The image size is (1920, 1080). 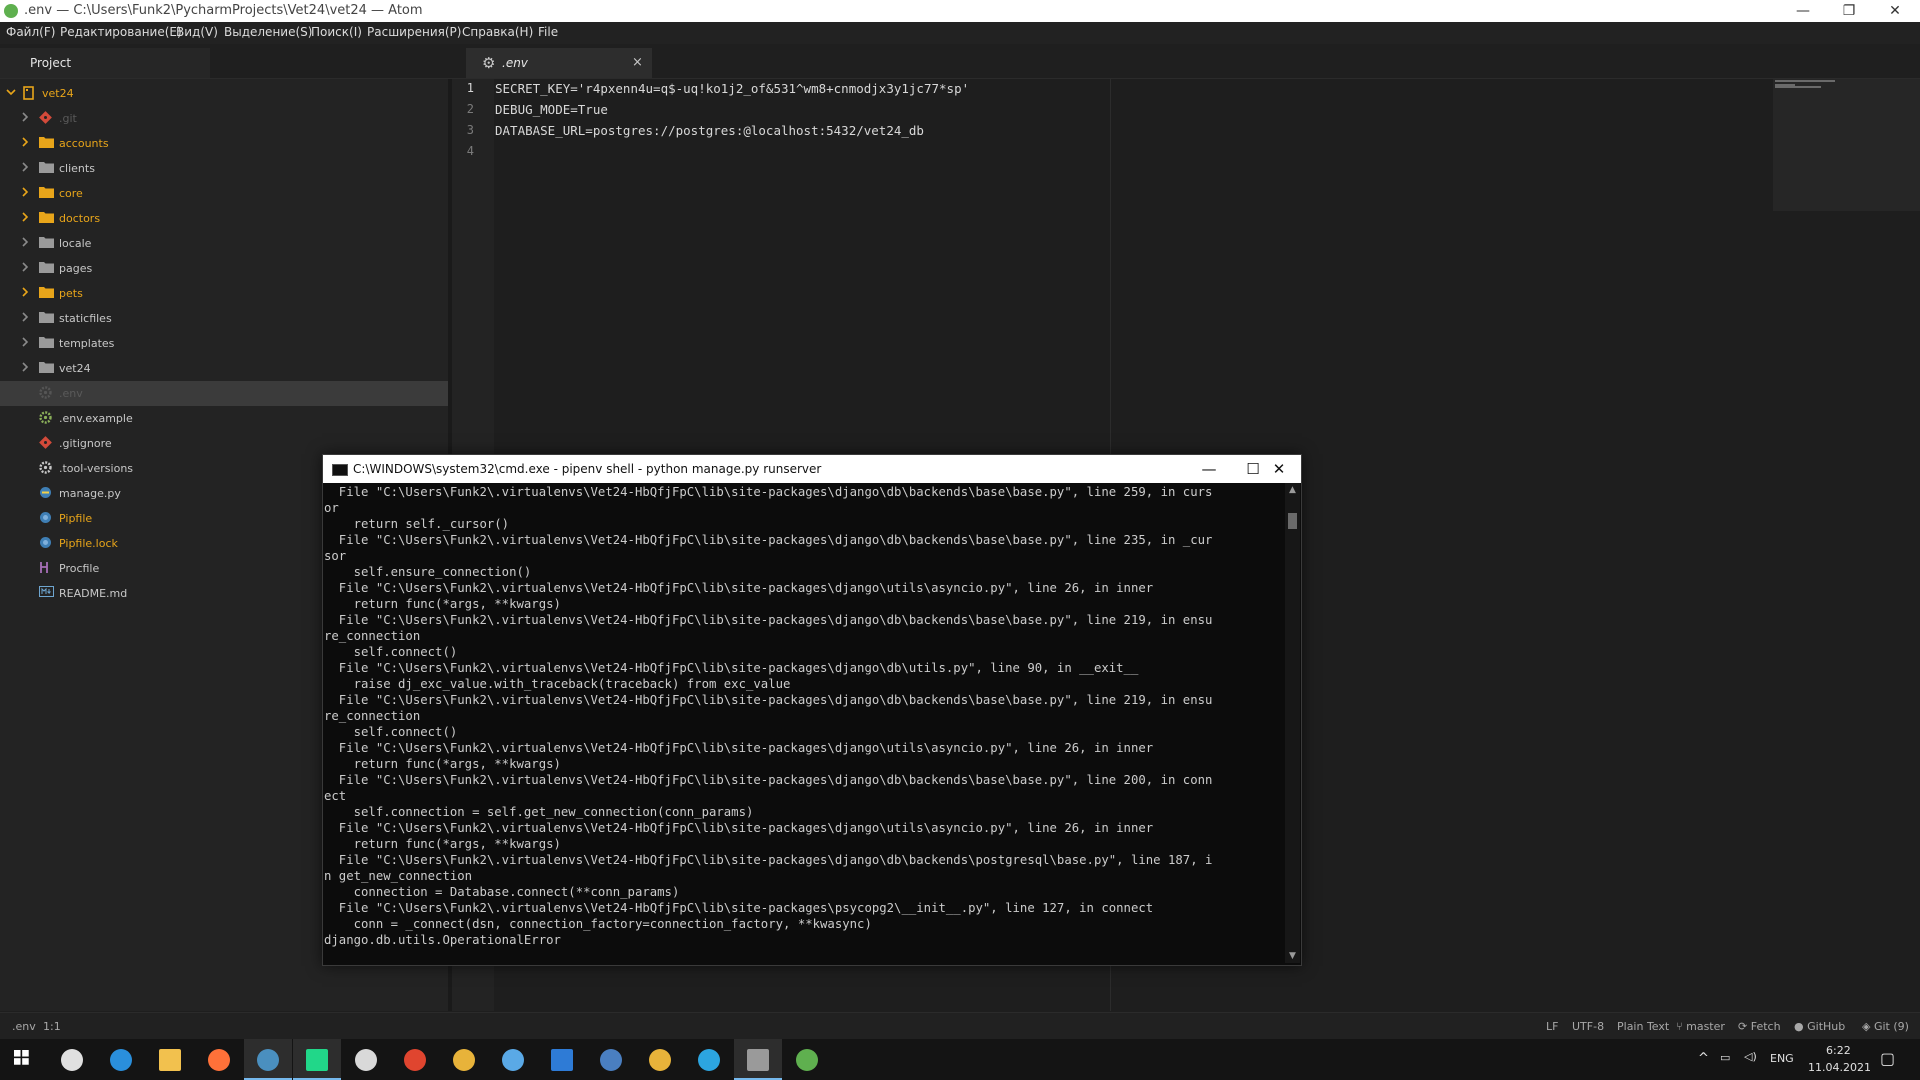 What do you see at coordinates (268, 1059) in the screenshot?
I see `taskbar-steam` at bounding box center [268, 1059].